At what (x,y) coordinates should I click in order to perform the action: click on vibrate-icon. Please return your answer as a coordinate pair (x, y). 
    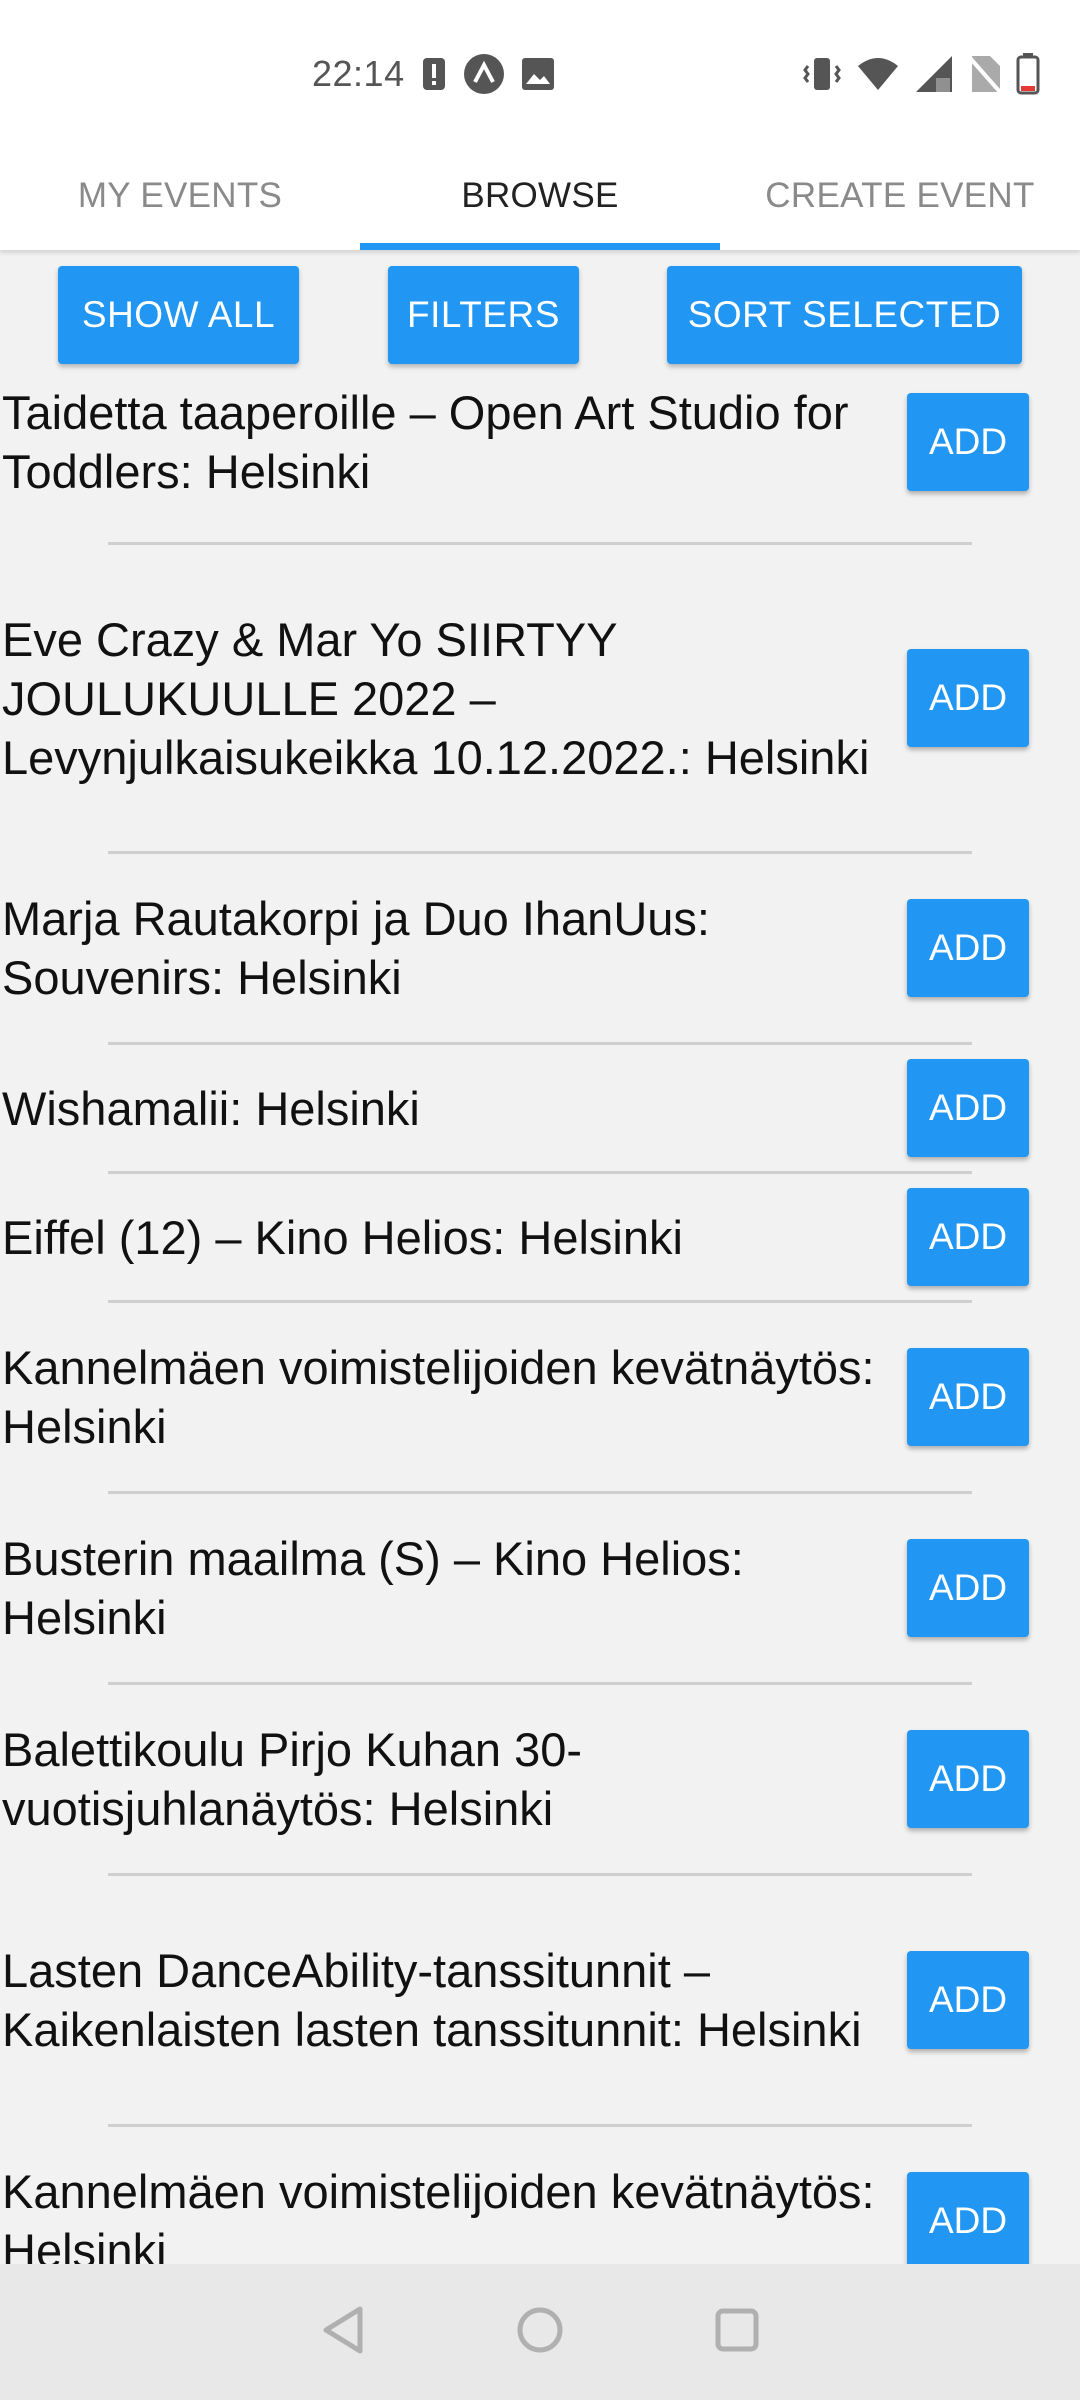
    Looking at the image, I should click on (822, 74).